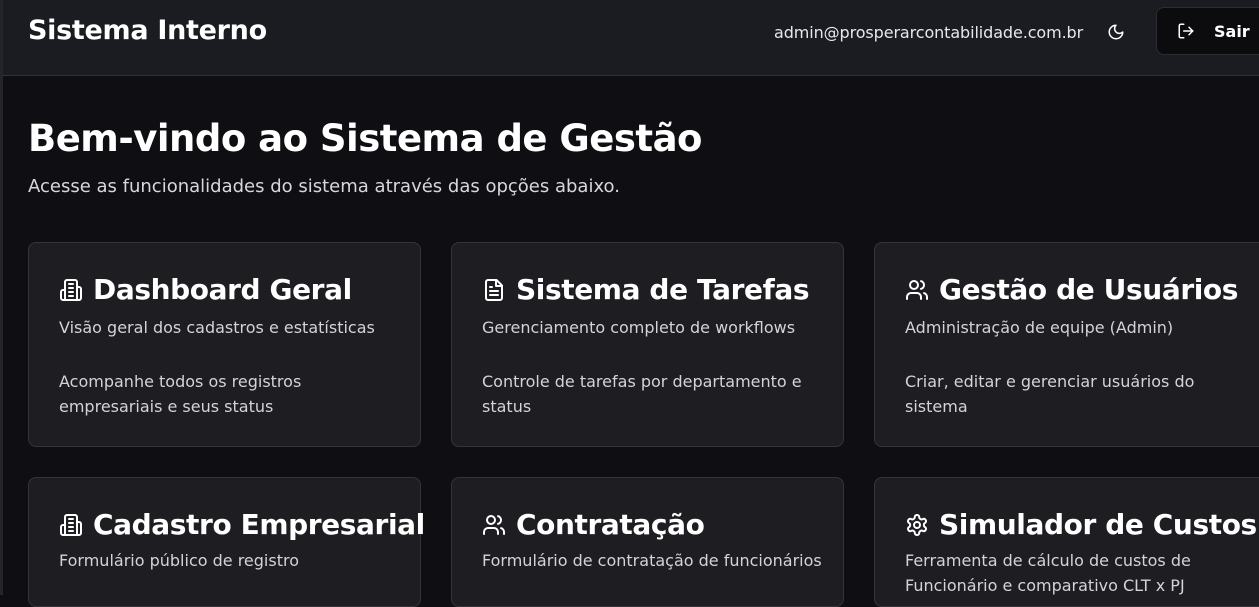 Image resolution: width=1259 pixels, height=607 pixels. What do you see at coordinates (929, 32) in the screenshot?
I see `user-email: admin@prosperarcontabilidade.com.br` at bounding box center [929, 32].